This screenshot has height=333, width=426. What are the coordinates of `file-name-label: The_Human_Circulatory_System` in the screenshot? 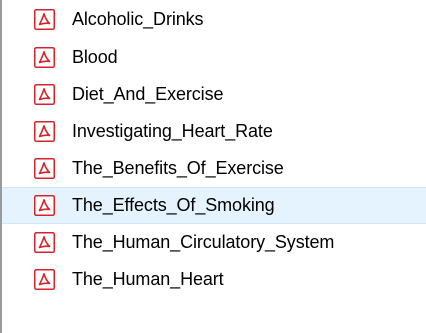 It's located at (203, 242).